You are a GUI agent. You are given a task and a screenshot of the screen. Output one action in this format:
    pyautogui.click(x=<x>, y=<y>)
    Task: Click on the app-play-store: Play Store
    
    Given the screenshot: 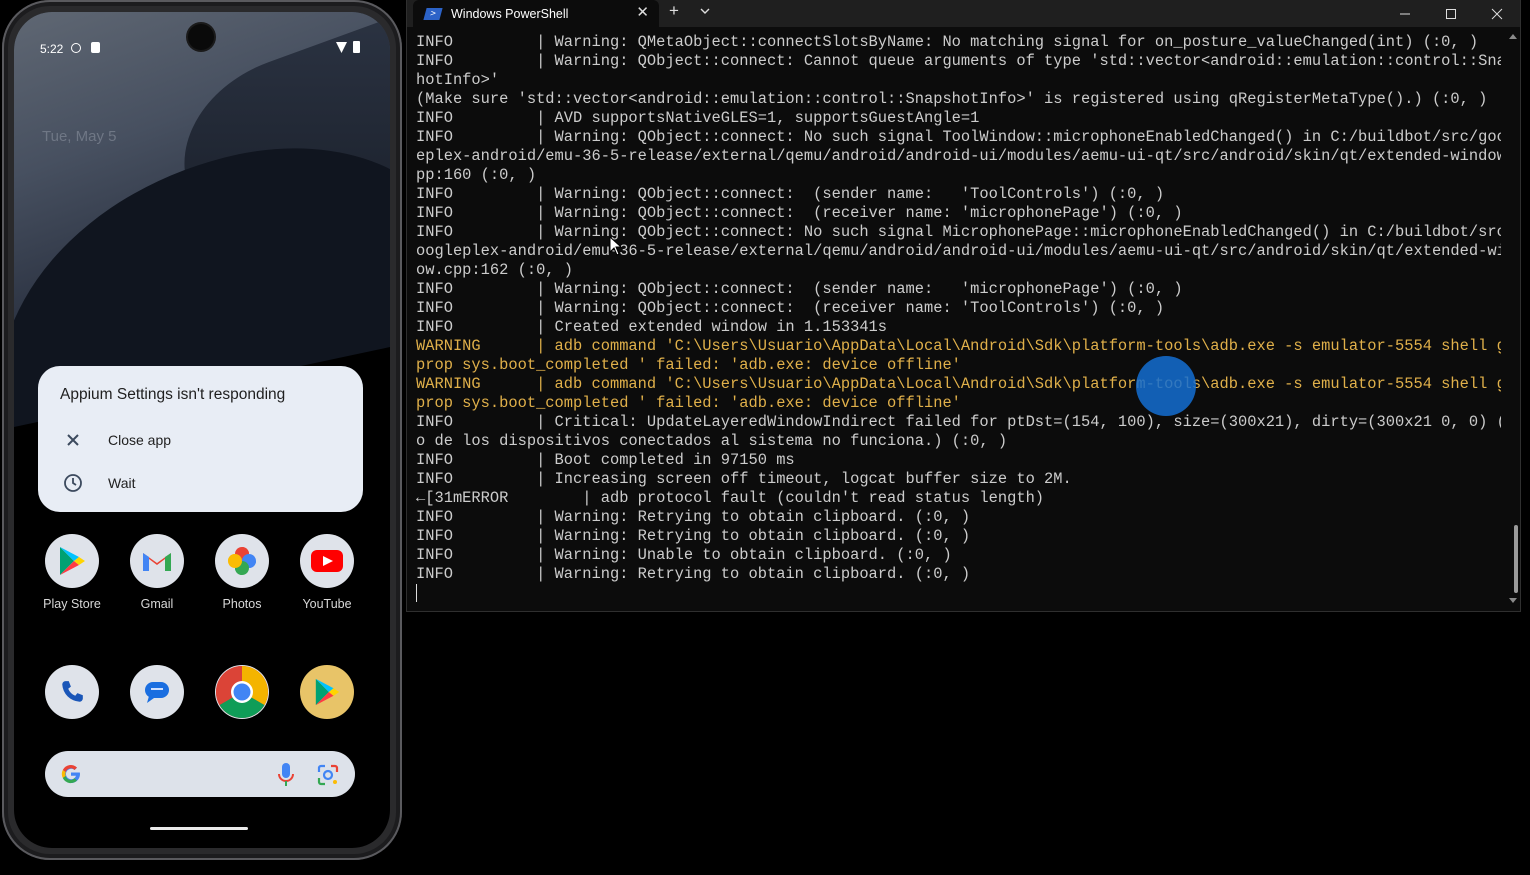 What is the action you would take?
    pyautogui.click(x=72, y=572)
    